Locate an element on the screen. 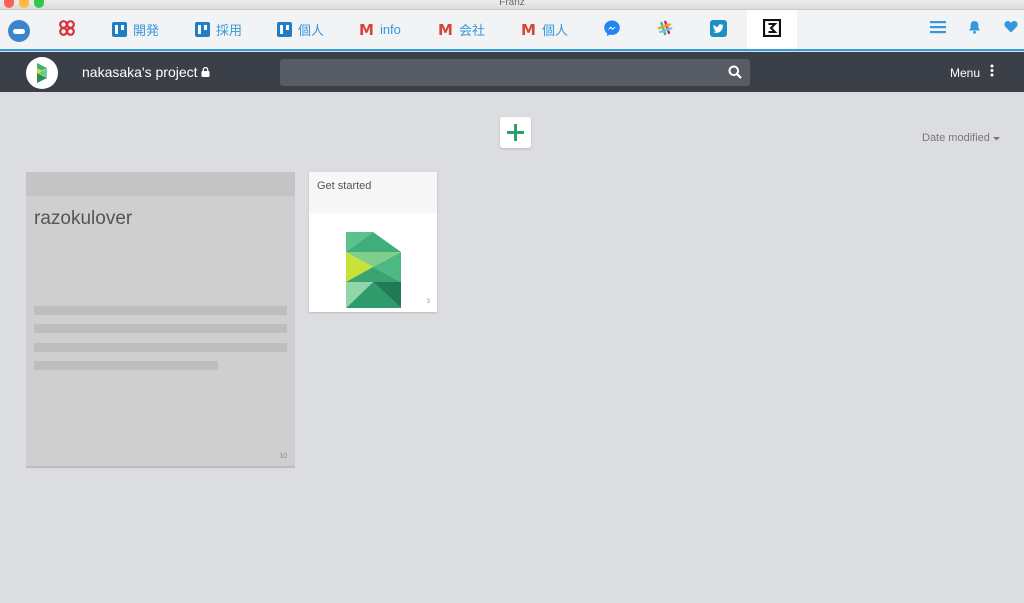  heart-icon is located at coordinates (1011, 28).